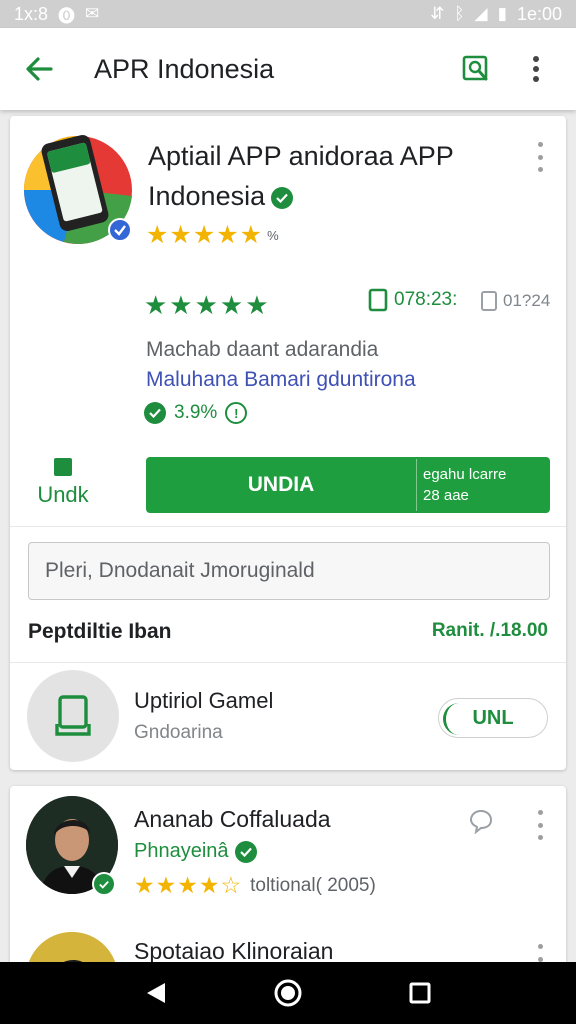 The image size is (576, 1024). Describe the element at coordinates (289, 571) in the screenshot. I see `search-input` at that location.